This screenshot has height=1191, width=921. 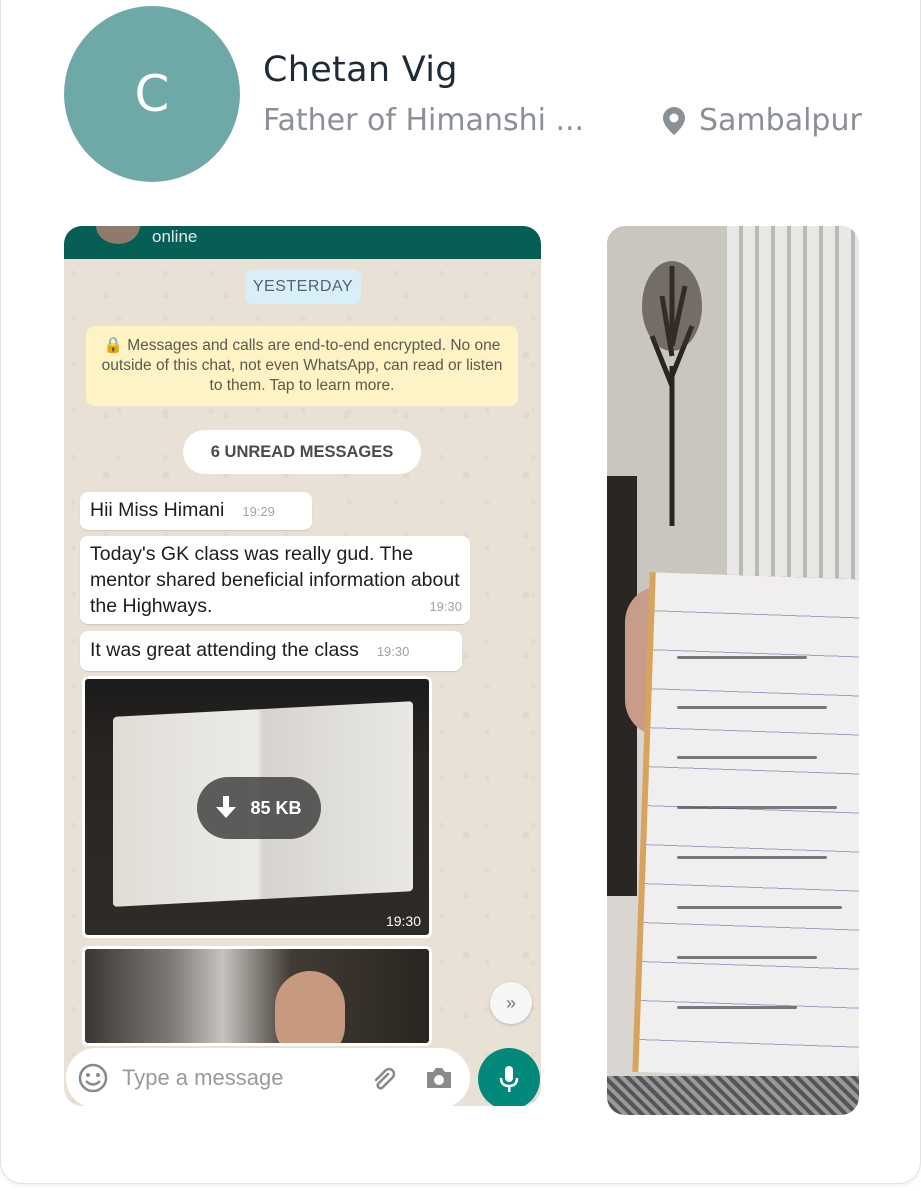 I want to click on tree-decoration, so click(x=672, y=393).